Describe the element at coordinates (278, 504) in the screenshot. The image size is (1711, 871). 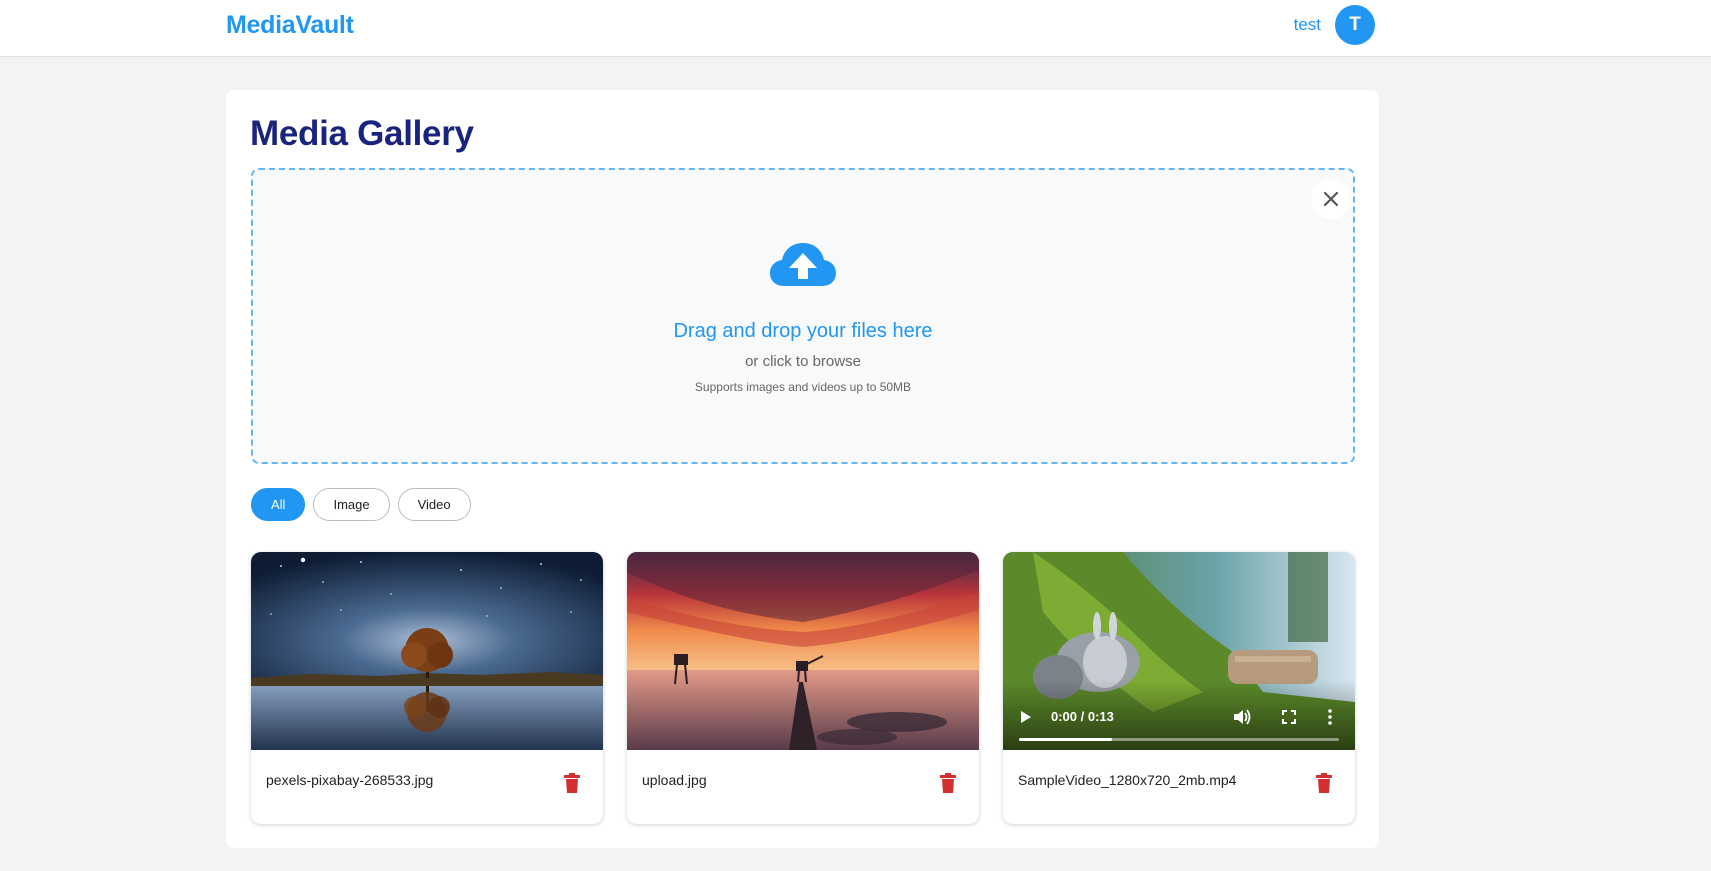
I see `filter-all-chip: All` at that location.